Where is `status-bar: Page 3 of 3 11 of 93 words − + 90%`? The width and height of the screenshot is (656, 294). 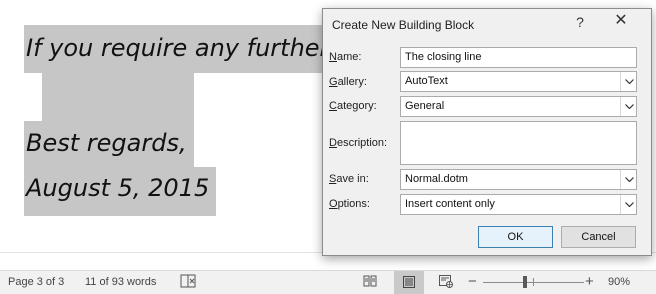 status-bar: Page 3 of 3 11 of 93 words − + 90% is located at coordinates (328, 282).